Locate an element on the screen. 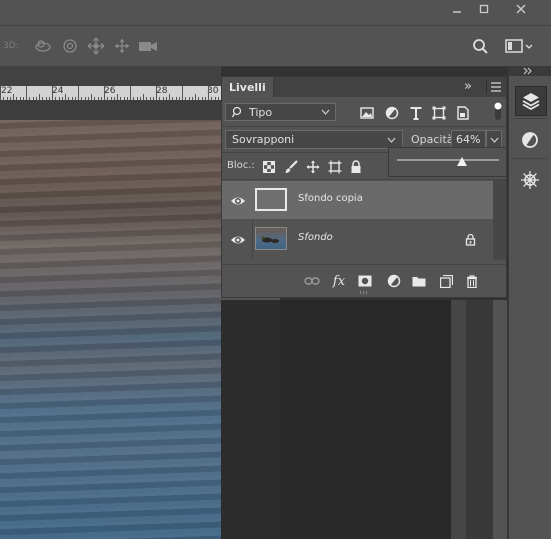 The width and height of the screenshot is (551, 539). new-group-button is located at coordinates (419, 281).